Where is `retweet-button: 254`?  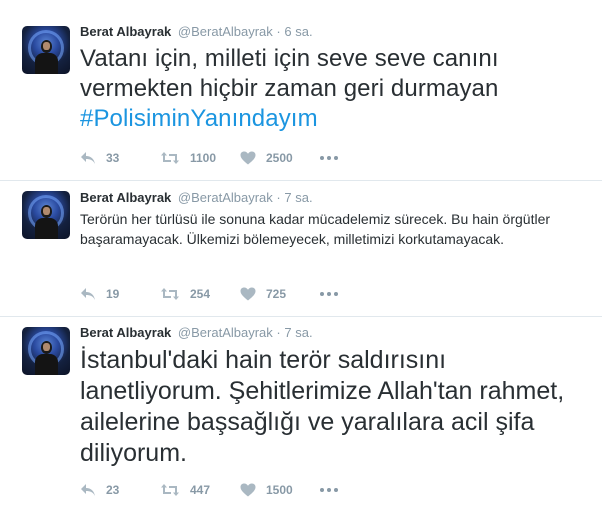 retweet-button: 254 is located at coordinates (185, 294).